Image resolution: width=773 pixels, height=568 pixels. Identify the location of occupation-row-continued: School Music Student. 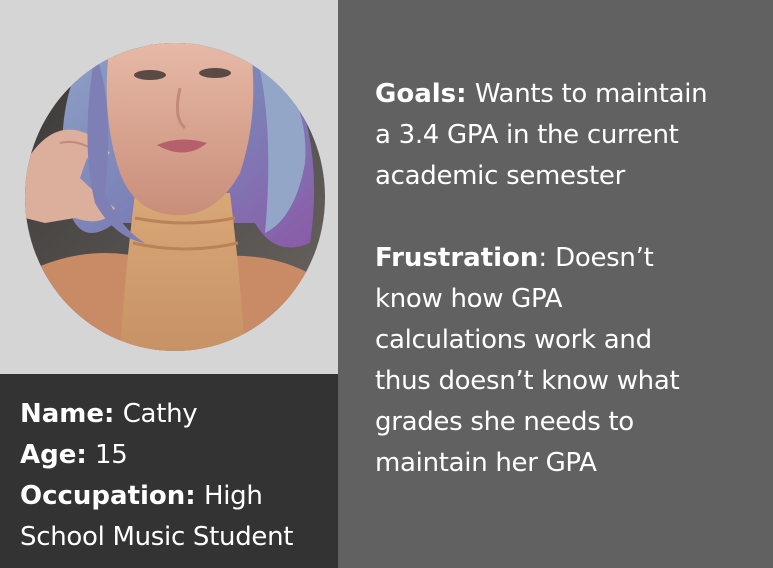
(175, 537).